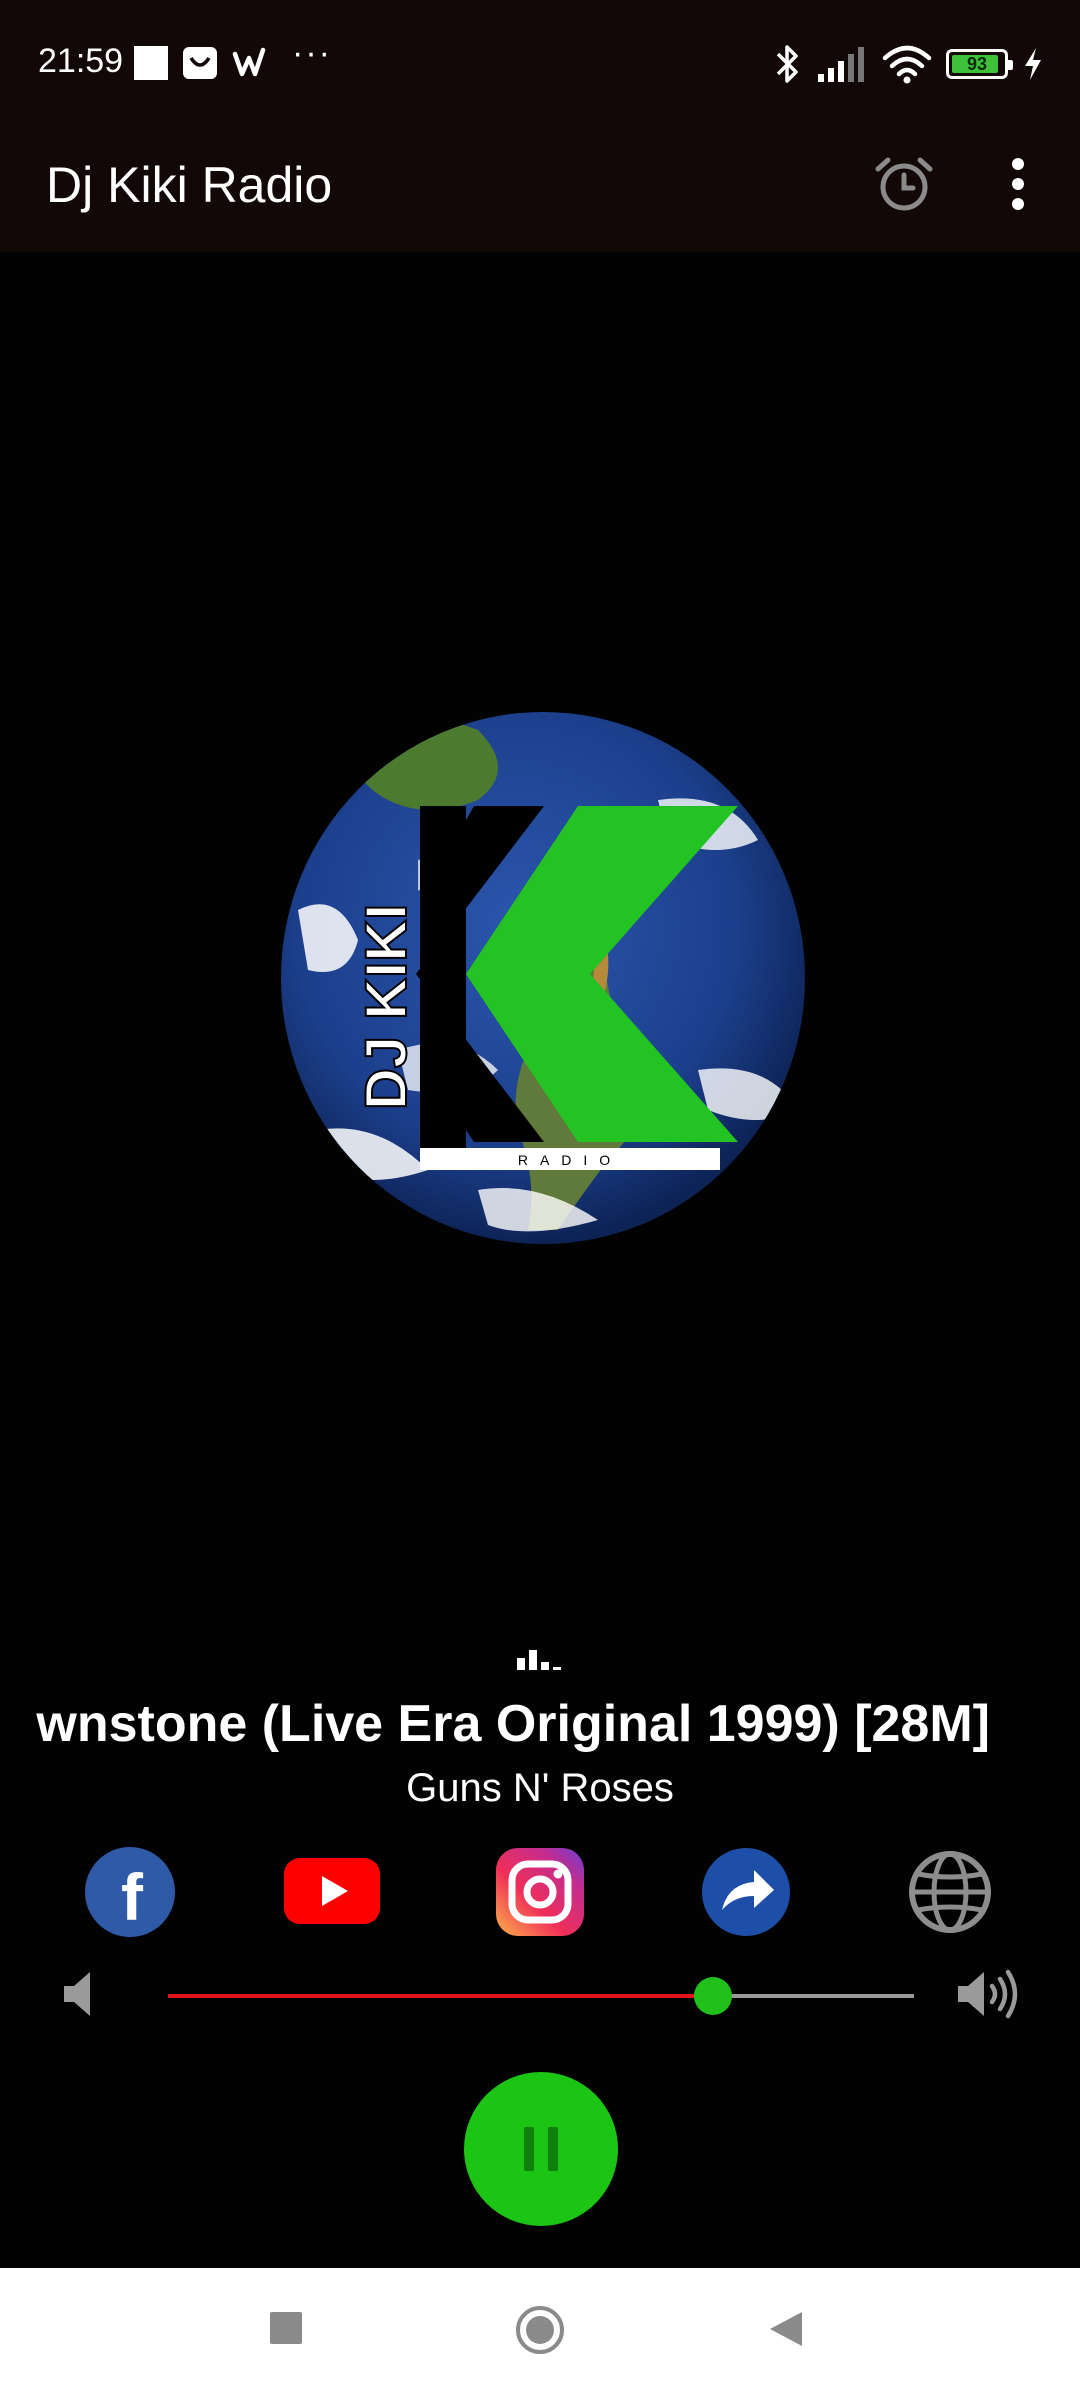 Image resolution: width=1080 pixels, height=2400 pixels. Describe the element at coordinates (80, 1994) in the screenshot. I see `volume-low-icon` at that location.